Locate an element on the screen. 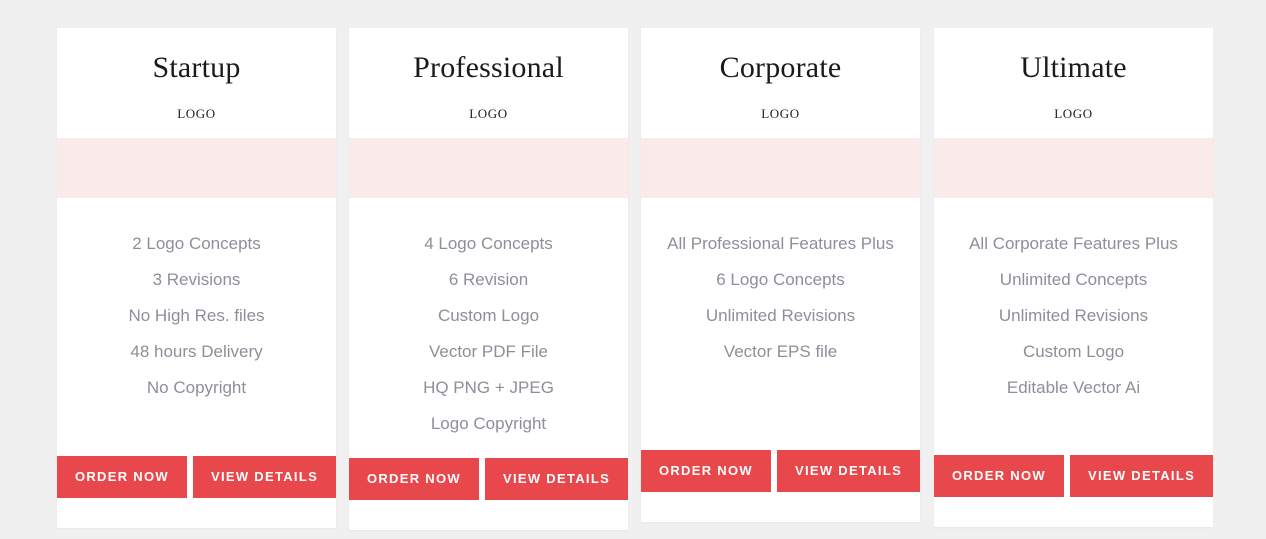 The width and height of the screenshot is (1266, 539). list-item: 6 Revision is located at coordinates (488, 279).